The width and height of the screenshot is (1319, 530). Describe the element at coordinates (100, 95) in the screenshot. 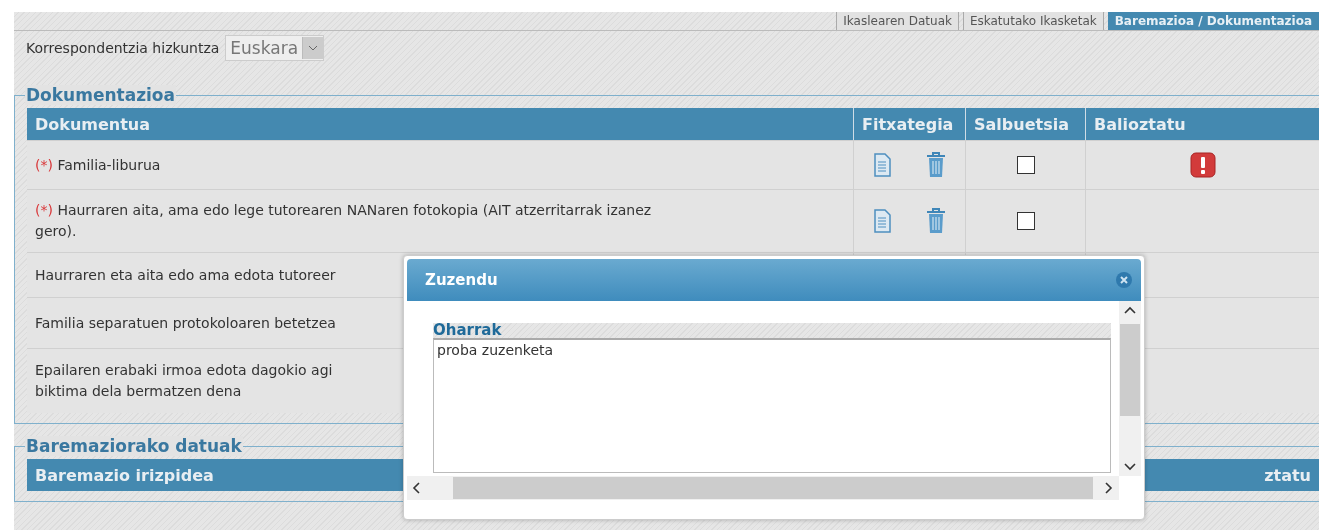

I see `section-title: Dokumentazioa` at that location.